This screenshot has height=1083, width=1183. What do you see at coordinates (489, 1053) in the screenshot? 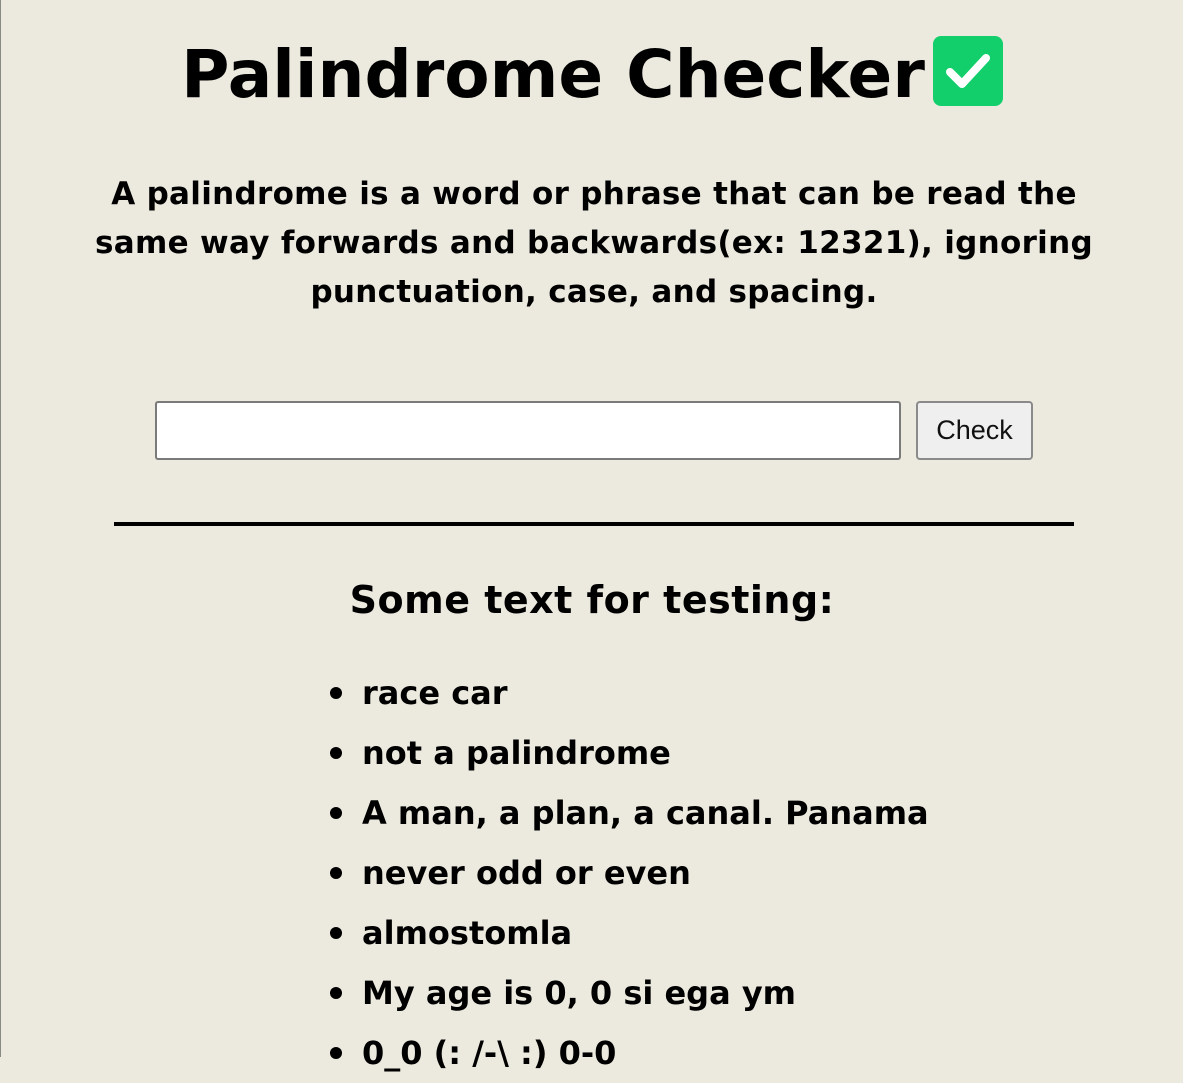
I see `list-item-text: 0_0 (: /-\ :) 0-0` at bounding box center [489, 1053].